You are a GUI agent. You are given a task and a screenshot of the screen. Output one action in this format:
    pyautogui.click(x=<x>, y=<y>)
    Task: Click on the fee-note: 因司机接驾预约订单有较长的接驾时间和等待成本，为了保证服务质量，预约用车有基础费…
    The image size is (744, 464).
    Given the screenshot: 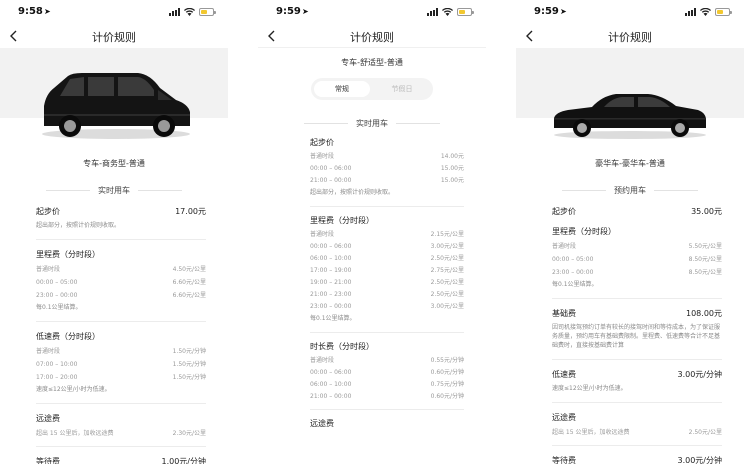 What is the action you would take?
    pyautogui.click(x=636, y=336)
    